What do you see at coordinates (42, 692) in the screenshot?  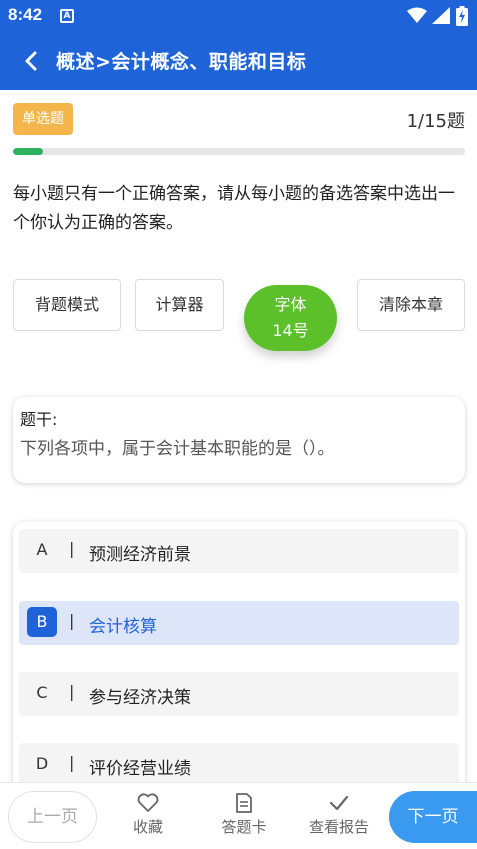 I see `option-letter: C` at bounding box center [42, 692].